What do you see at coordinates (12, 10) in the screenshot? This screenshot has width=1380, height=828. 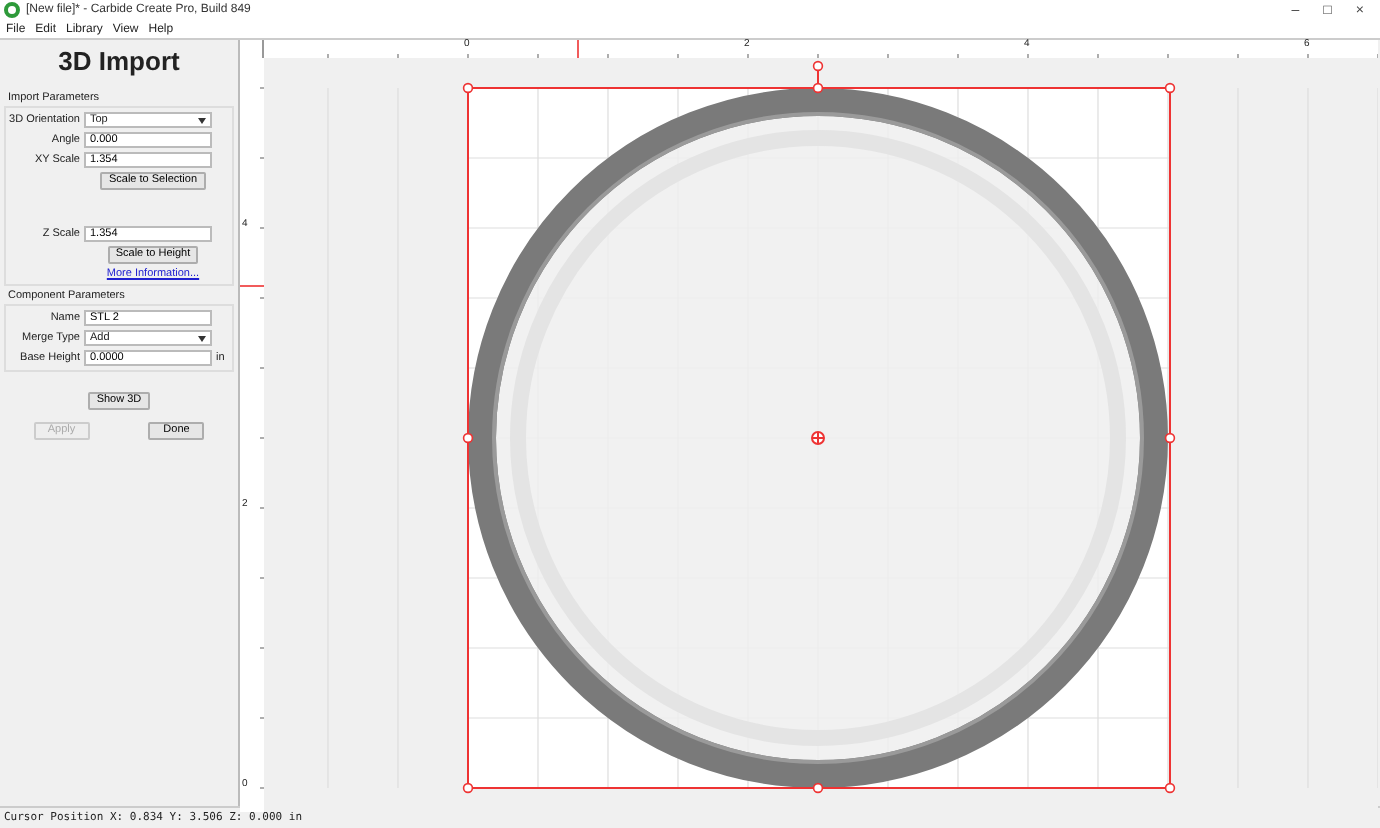 I see `app-logo-icon` at bounding box center [12, 10].